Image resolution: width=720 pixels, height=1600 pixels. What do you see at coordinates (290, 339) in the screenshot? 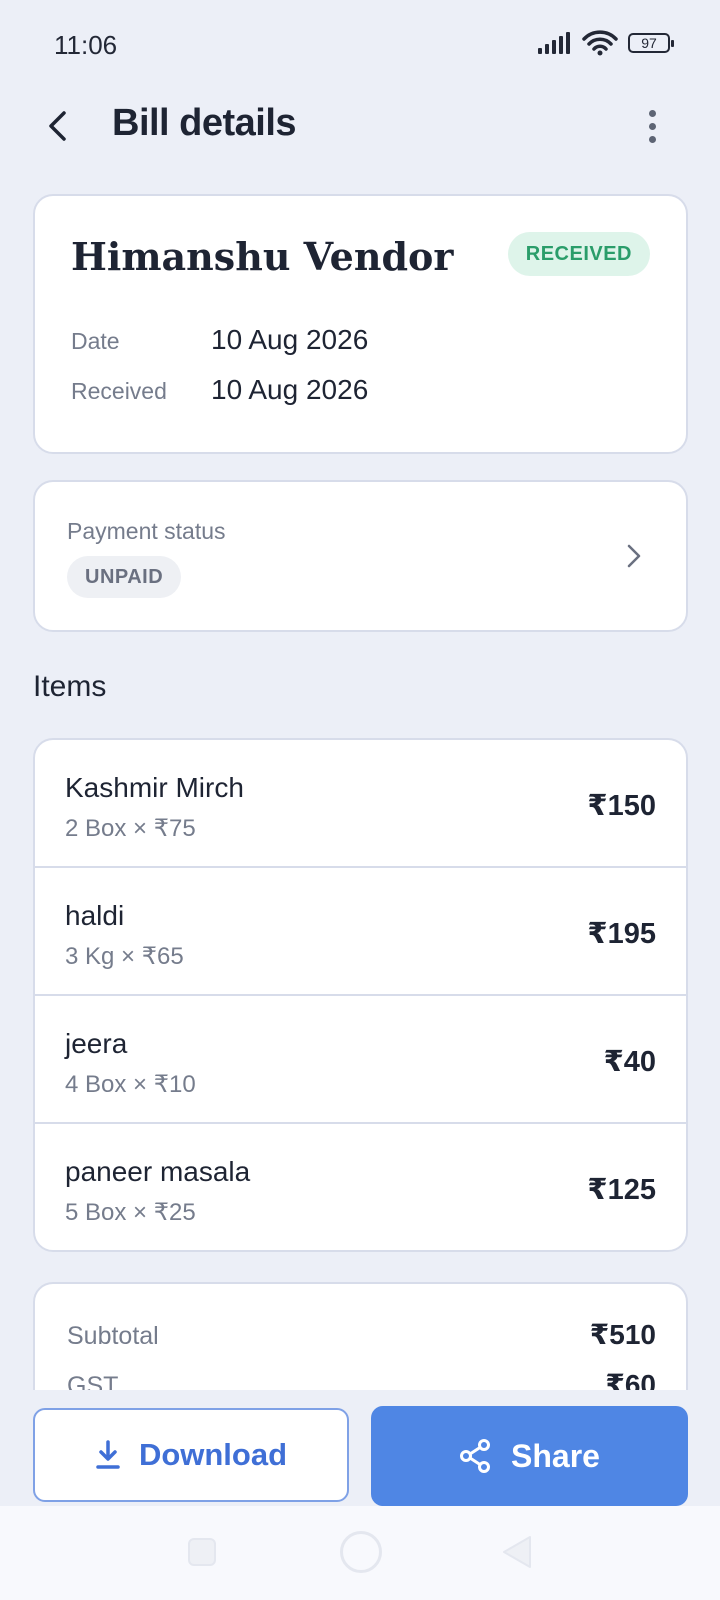
I see `date-value: 10 Aug 2026` at bounding box center [290, 339].